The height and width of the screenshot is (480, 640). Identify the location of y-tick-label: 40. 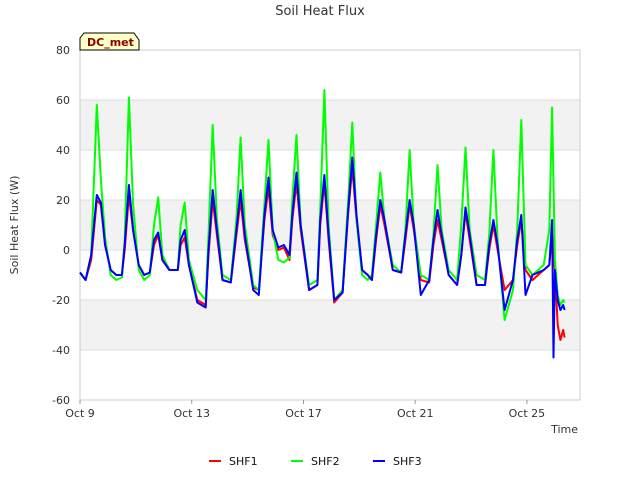
(63, 150).